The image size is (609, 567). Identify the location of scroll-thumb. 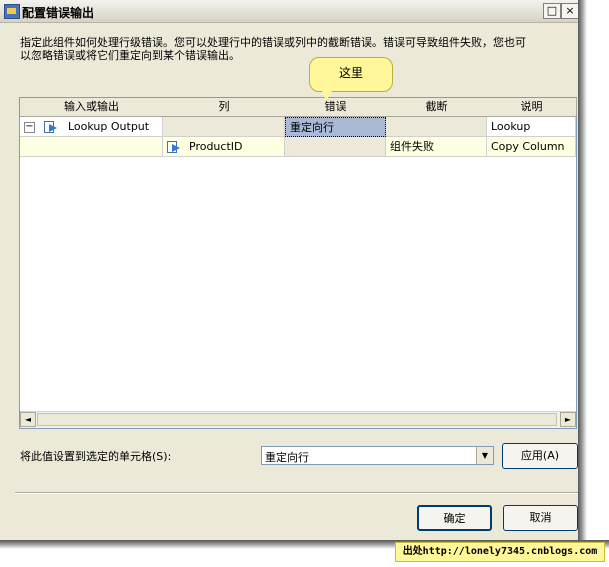
(297, 419).